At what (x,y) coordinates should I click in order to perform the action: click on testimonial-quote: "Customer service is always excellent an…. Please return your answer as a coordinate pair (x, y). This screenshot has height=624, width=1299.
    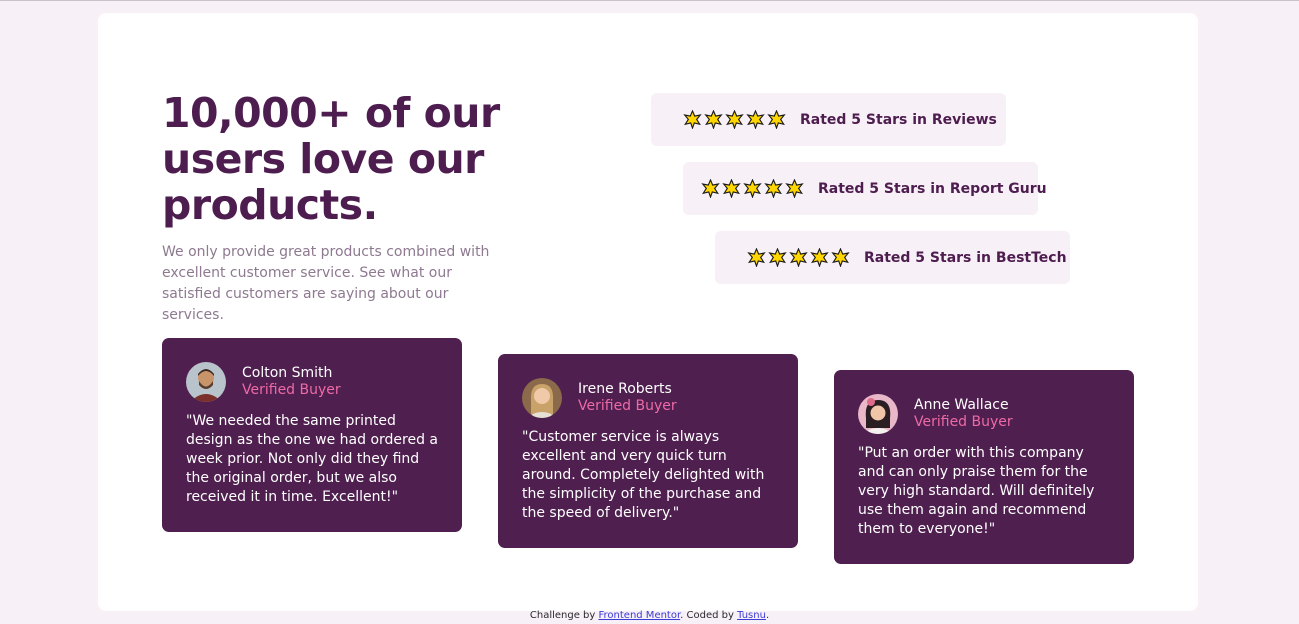
    Looking at the image, I should click on (643, 475).